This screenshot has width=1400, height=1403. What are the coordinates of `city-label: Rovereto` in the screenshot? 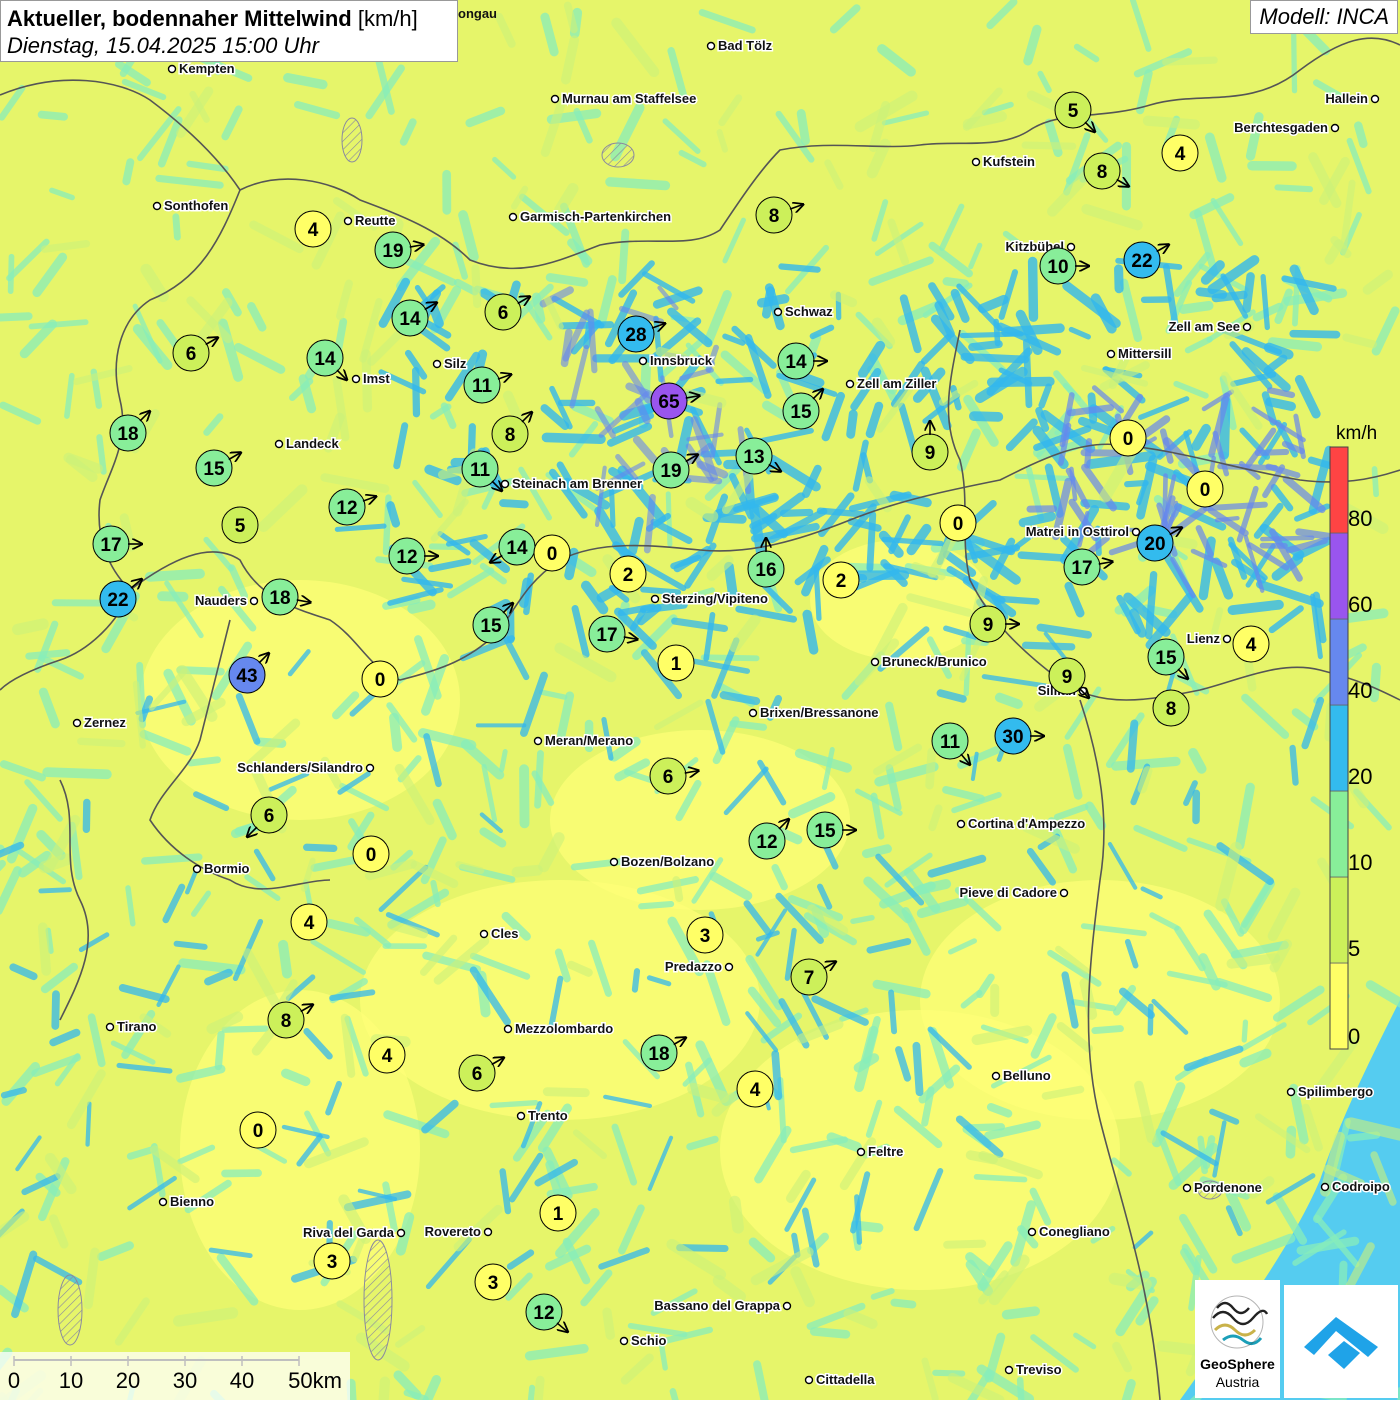 It's located at (453, 1231).